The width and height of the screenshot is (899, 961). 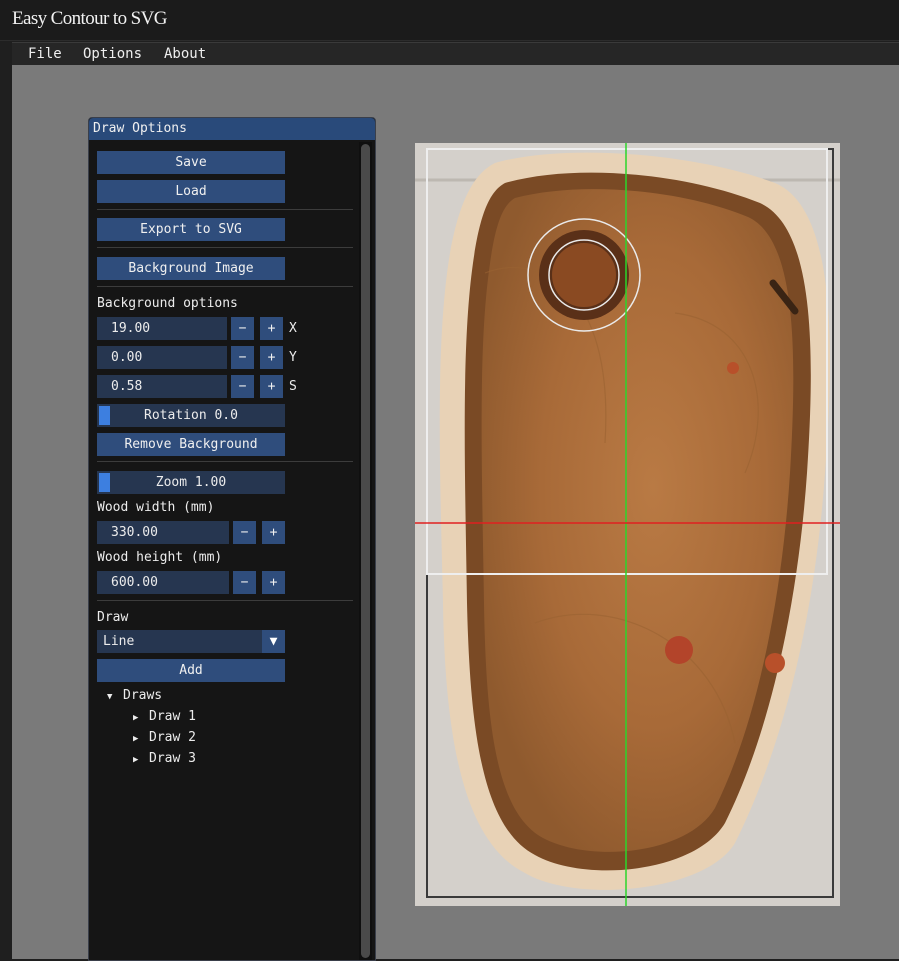 What do you see at coordinates (244, 582) in the screenshot?
I see `wood-height-minus-button: −` at bounding box center [244, 582].